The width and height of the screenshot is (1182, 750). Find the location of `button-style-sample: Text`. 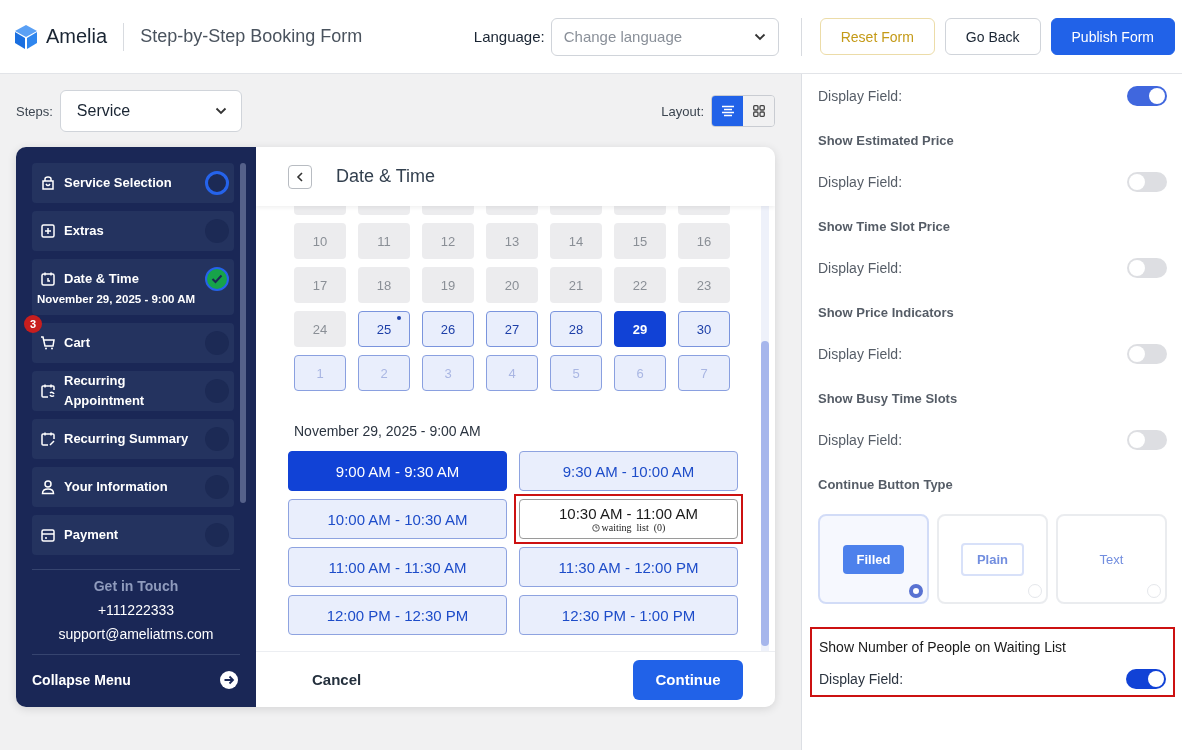

button-style-sample: Text is located at coordinates (1111, 559).